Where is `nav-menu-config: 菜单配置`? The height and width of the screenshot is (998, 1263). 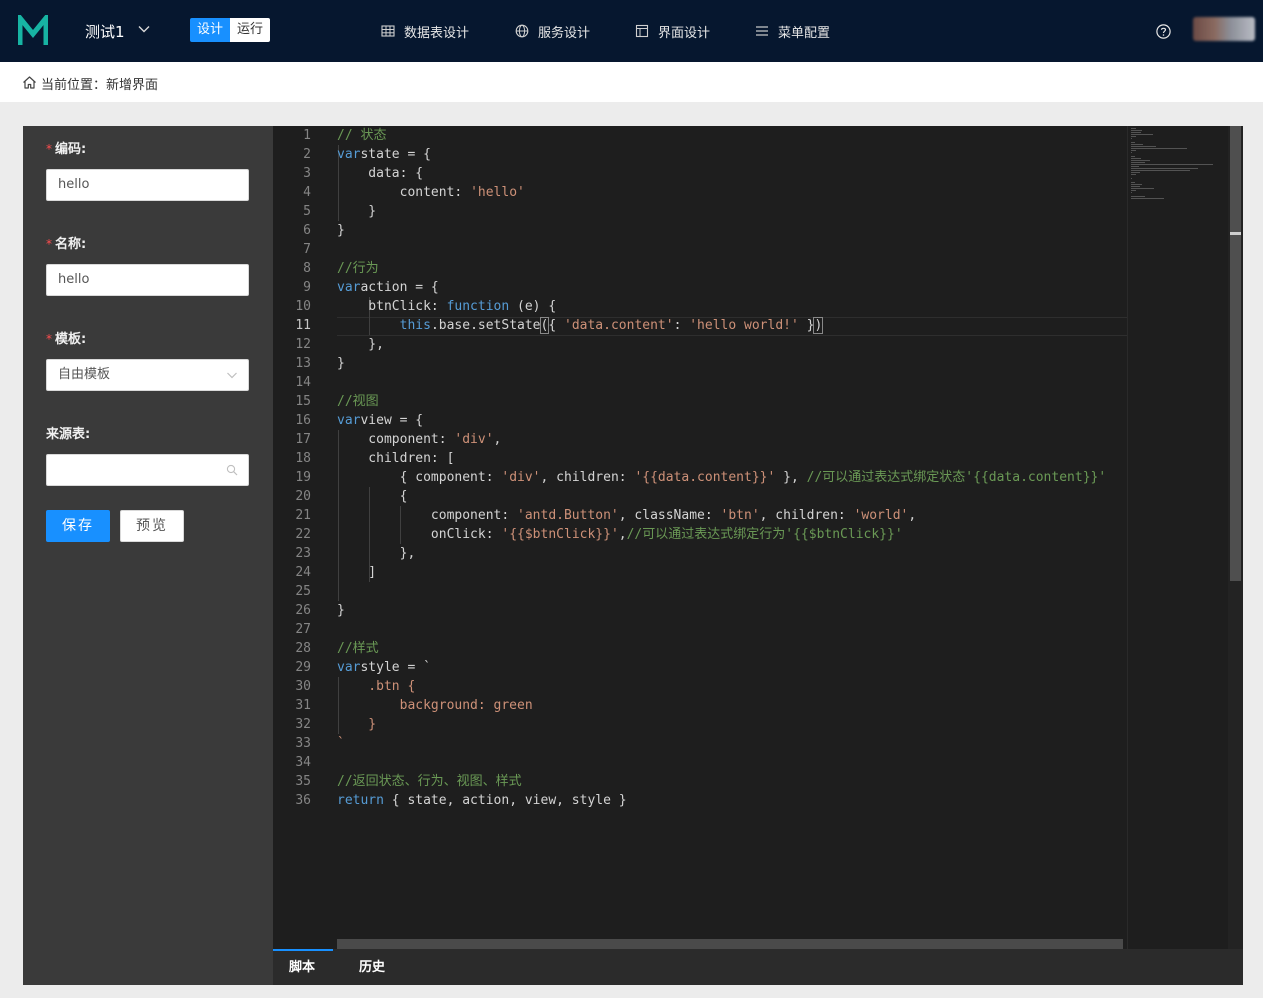 nav-menu-config: 菜单配置 is located at coordinates (792, 31).